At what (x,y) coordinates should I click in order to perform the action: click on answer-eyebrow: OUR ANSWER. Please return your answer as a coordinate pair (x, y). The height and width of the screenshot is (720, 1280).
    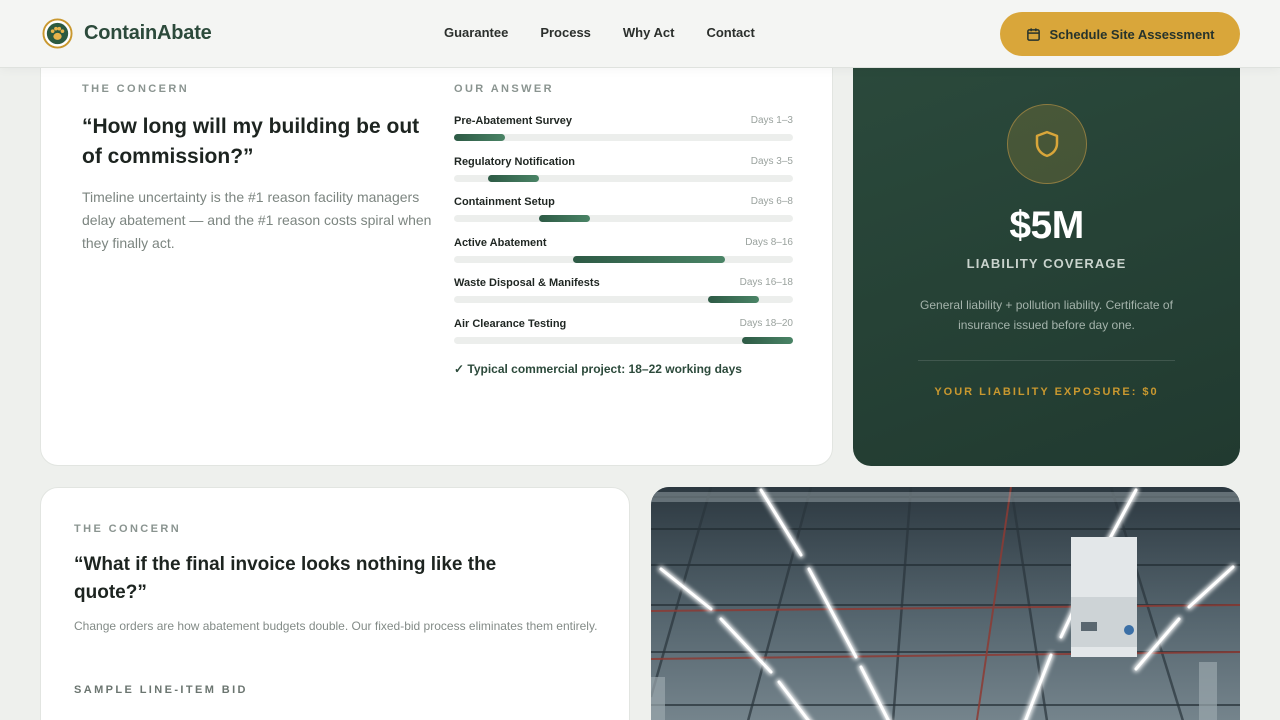
    Looking at the image, I should click on (504, 89).